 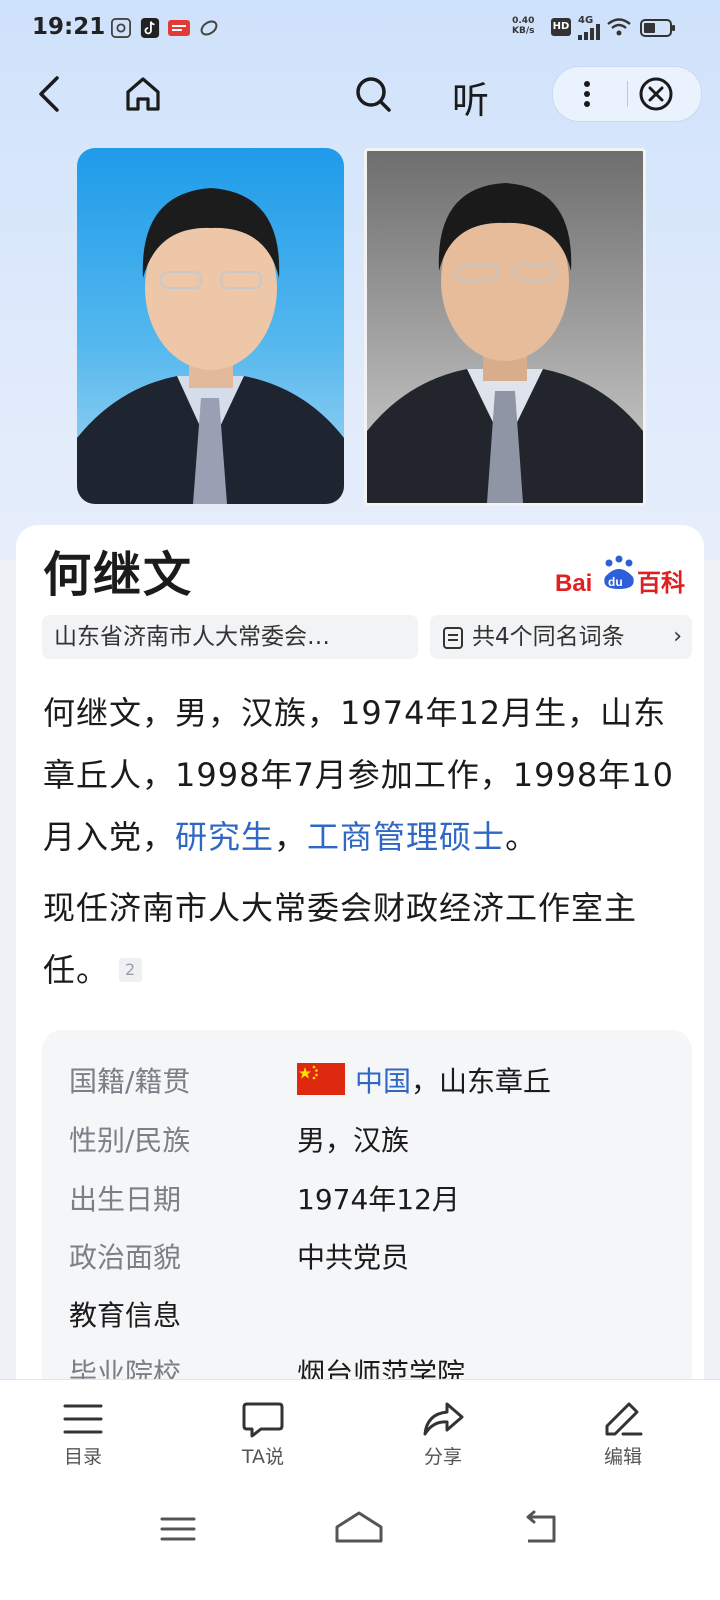 I want to click on recent-apps-button, so click(x=178, y=1529).